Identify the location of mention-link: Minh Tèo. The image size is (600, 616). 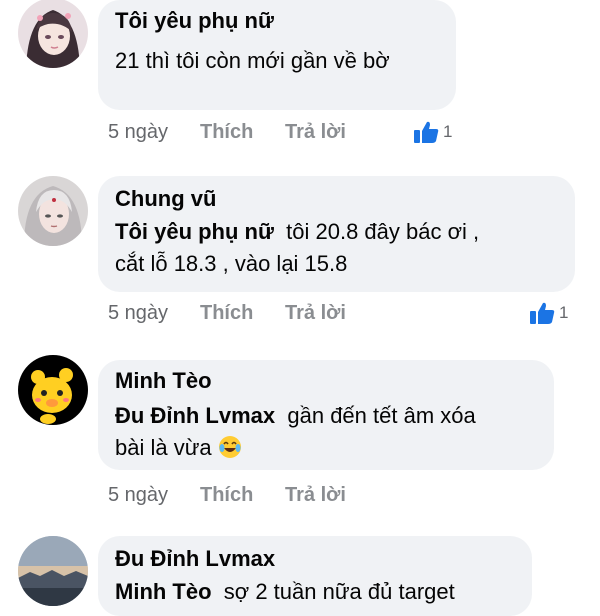
(163, 591).